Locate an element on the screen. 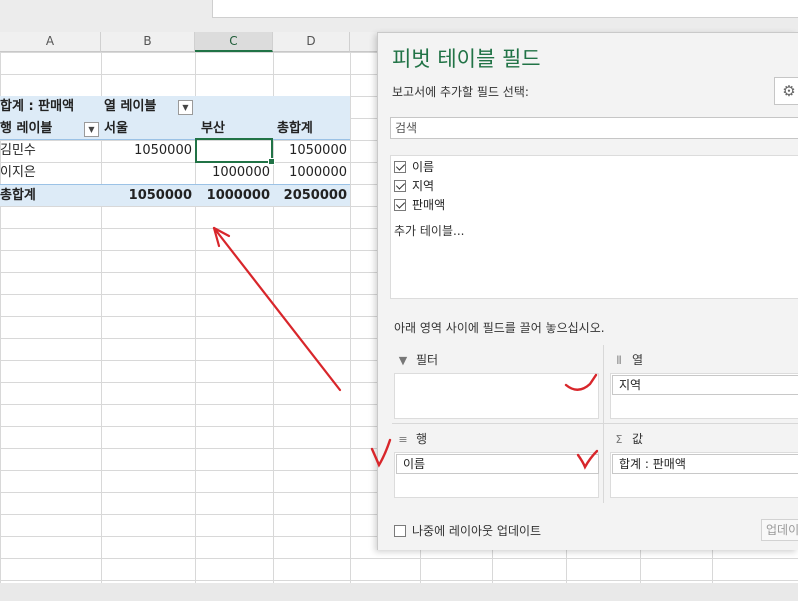 Image resolution: width=798 pixels, height=601 pixels. pivot-total-cell: 1050000 is located at coordinates (148, 196).